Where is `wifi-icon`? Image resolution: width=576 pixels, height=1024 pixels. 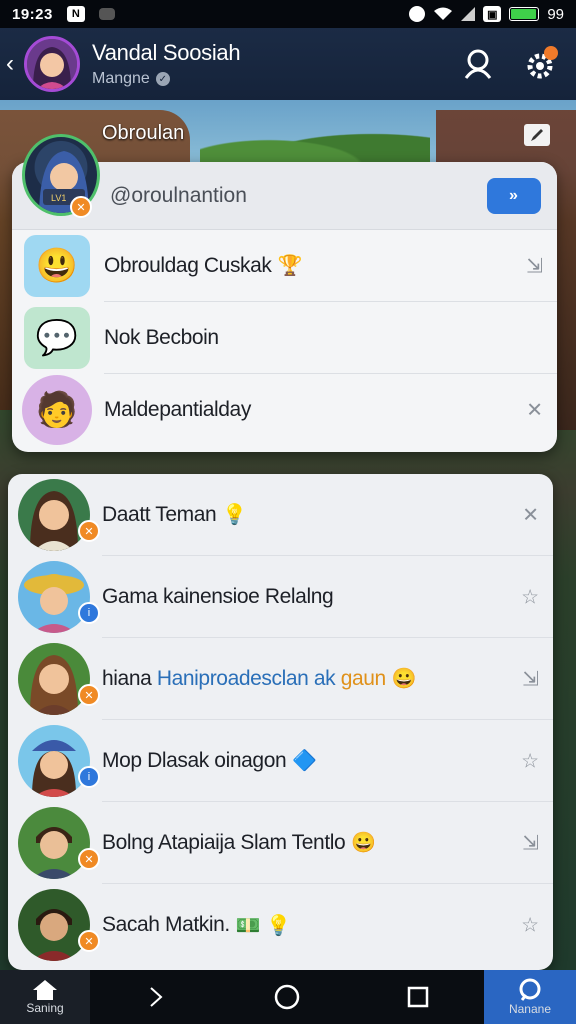
wifi-icon is located at coordinates (443, 13).